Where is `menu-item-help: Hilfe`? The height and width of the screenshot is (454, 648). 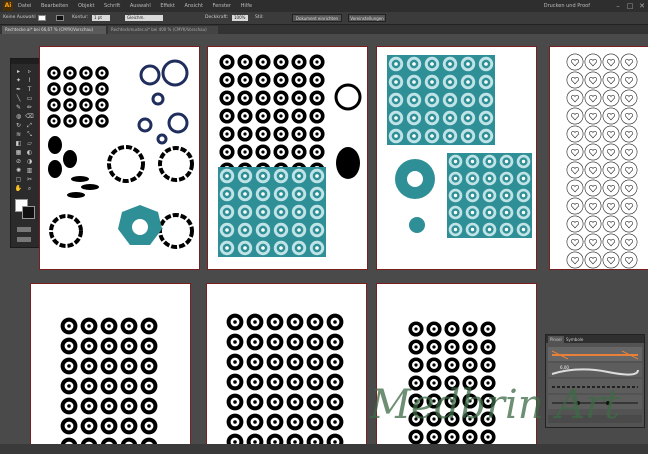
menu-item-help: Hilfe is located at coordinates (246, 6).